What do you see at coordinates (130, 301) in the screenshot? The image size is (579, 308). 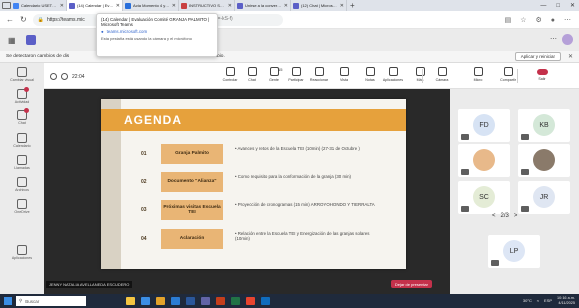 I see `widgets-icon` at bounding box center [130, 301].